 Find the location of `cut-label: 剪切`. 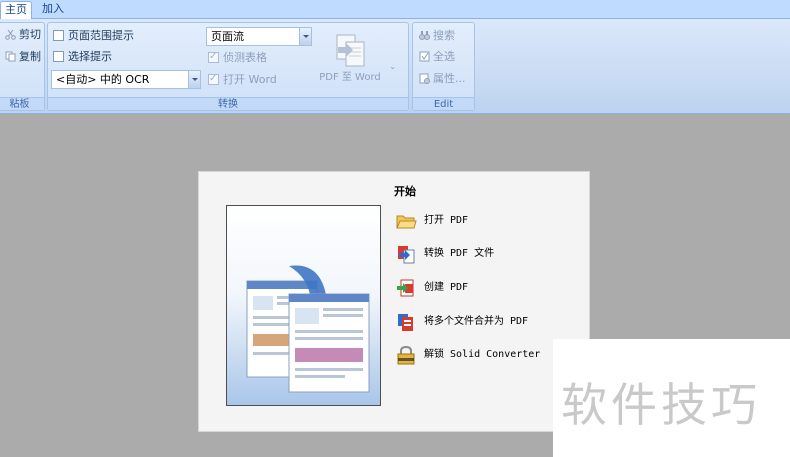

cut-label: 剪切 is located at coordinates (30, 34).